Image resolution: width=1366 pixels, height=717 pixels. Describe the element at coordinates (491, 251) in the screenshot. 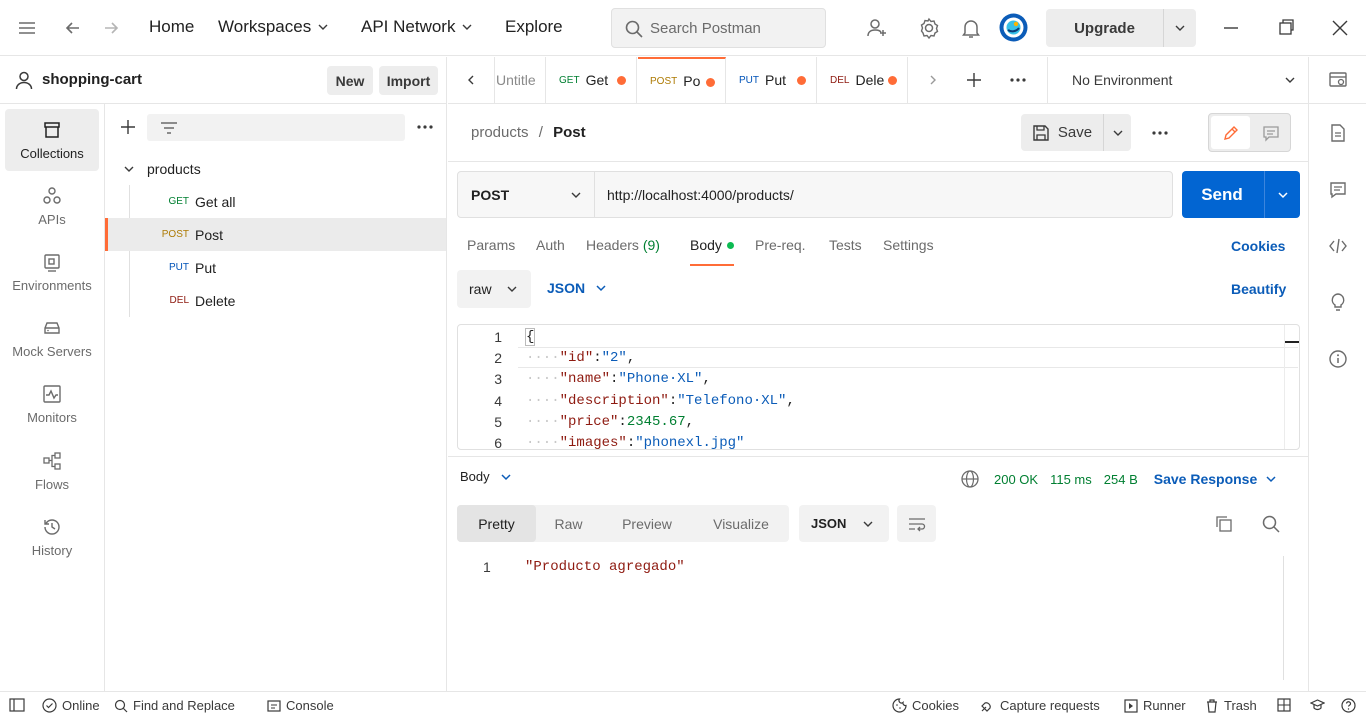

I see `tab-params: Params` at that location.